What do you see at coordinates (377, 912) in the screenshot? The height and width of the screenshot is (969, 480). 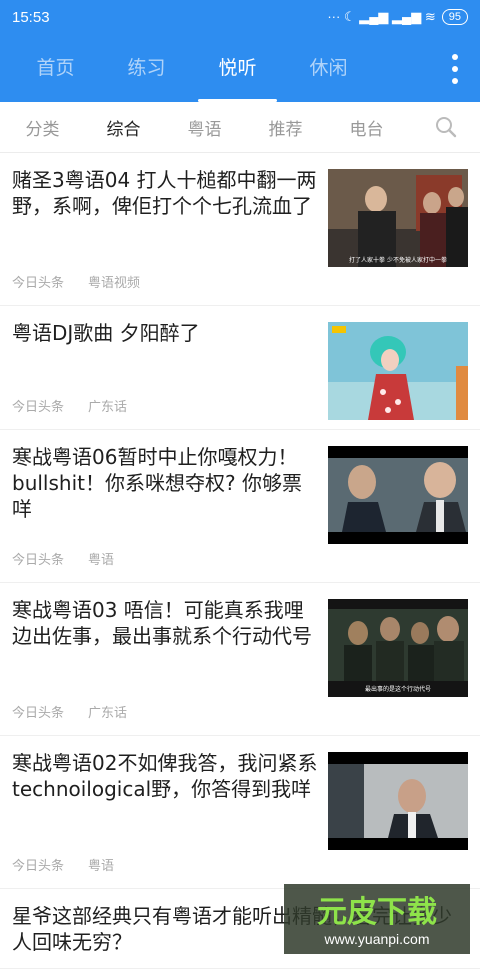 I see `watermark-brand: 元皮下载` at bounding box center [377, 912].